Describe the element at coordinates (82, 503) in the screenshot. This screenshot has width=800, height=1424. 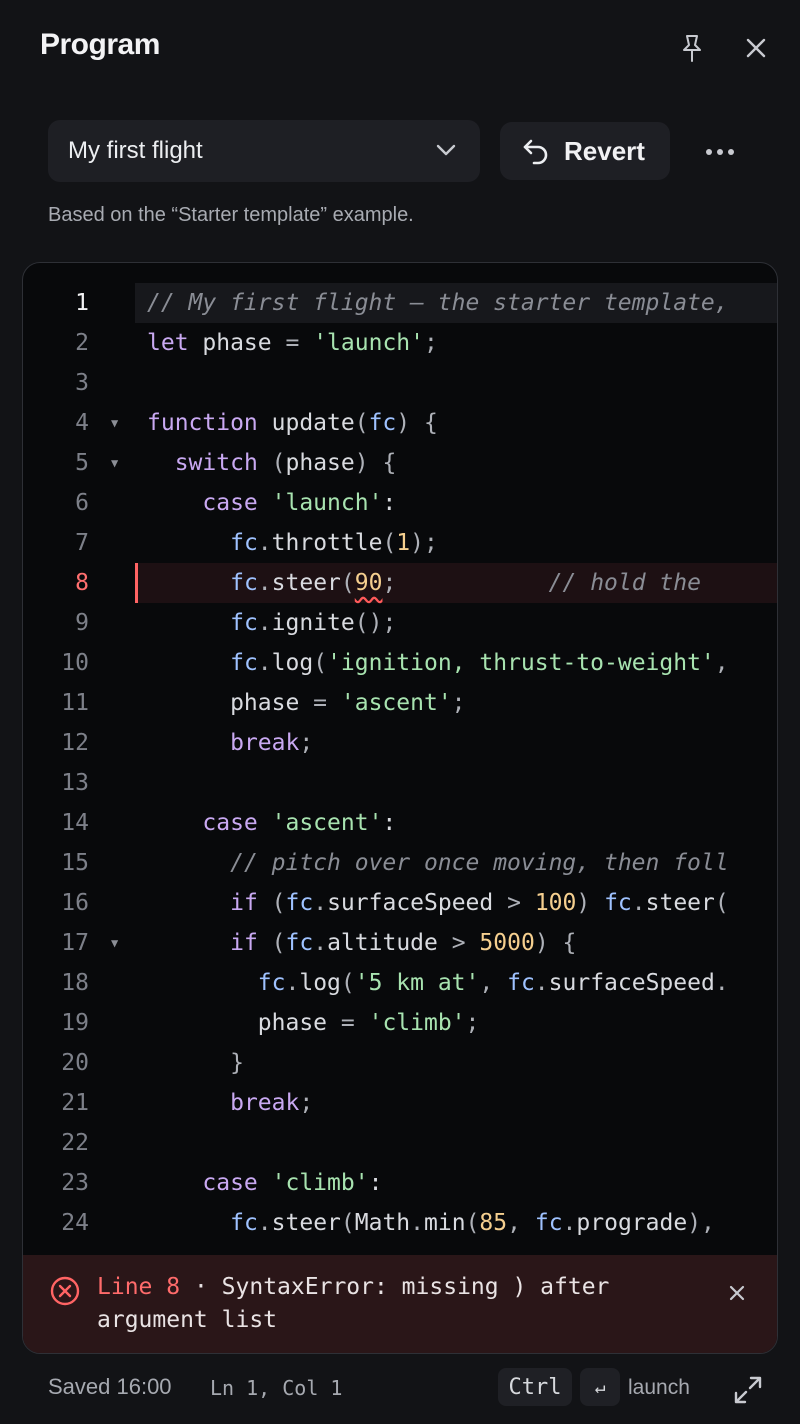
I see `line-number: 6` at that location.